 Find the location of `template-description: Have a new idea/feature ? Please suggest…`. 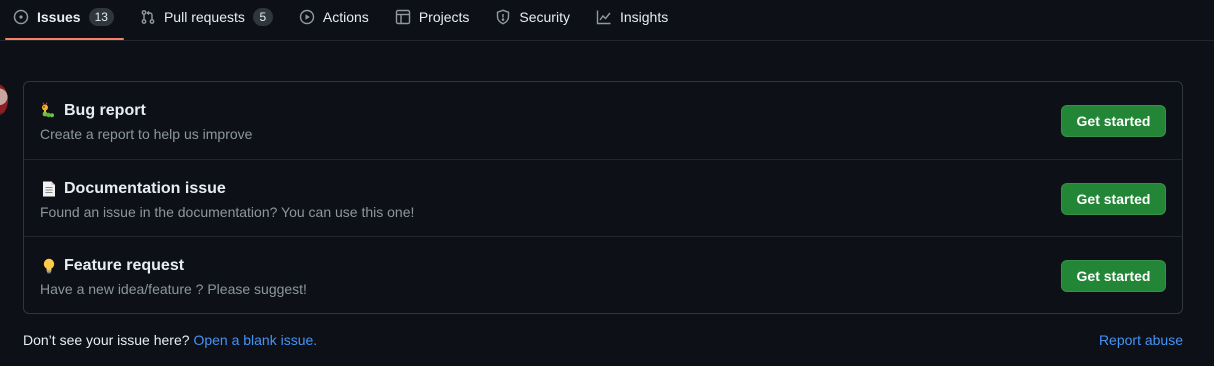

template-description: Have a new idea/feature ? Please suggest… is located at coordinates (173, 289).